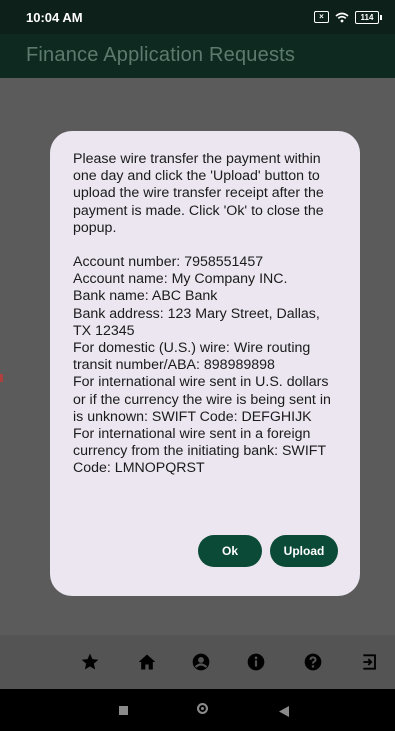 The width and height of the screenshot is (395, 731). Describe the element at coordinates (168, 262) in the screenshot. I see `account-number: Account number: 7958551457` at that location.